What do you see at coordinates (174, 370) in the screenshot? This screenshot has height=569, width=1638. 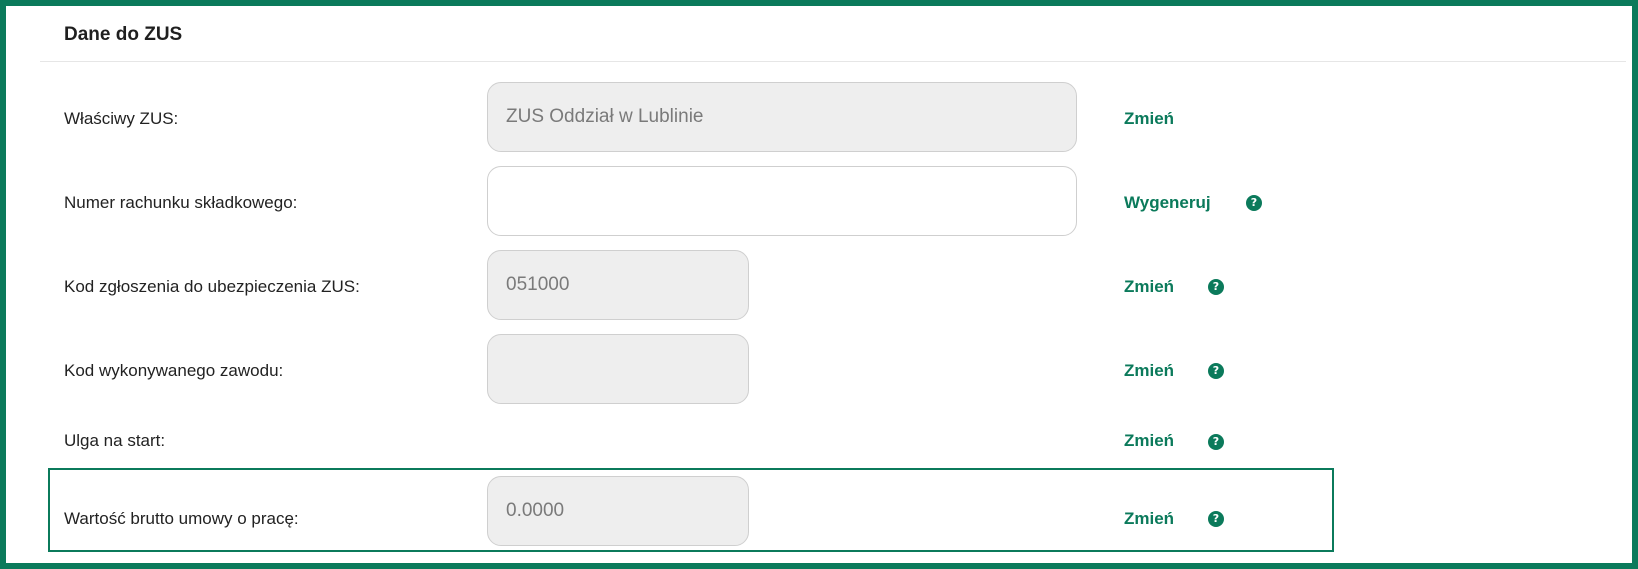 I see `field-label-occupation-code: Kod wykonywanego zawodu:` at bounding box center [174, 370].